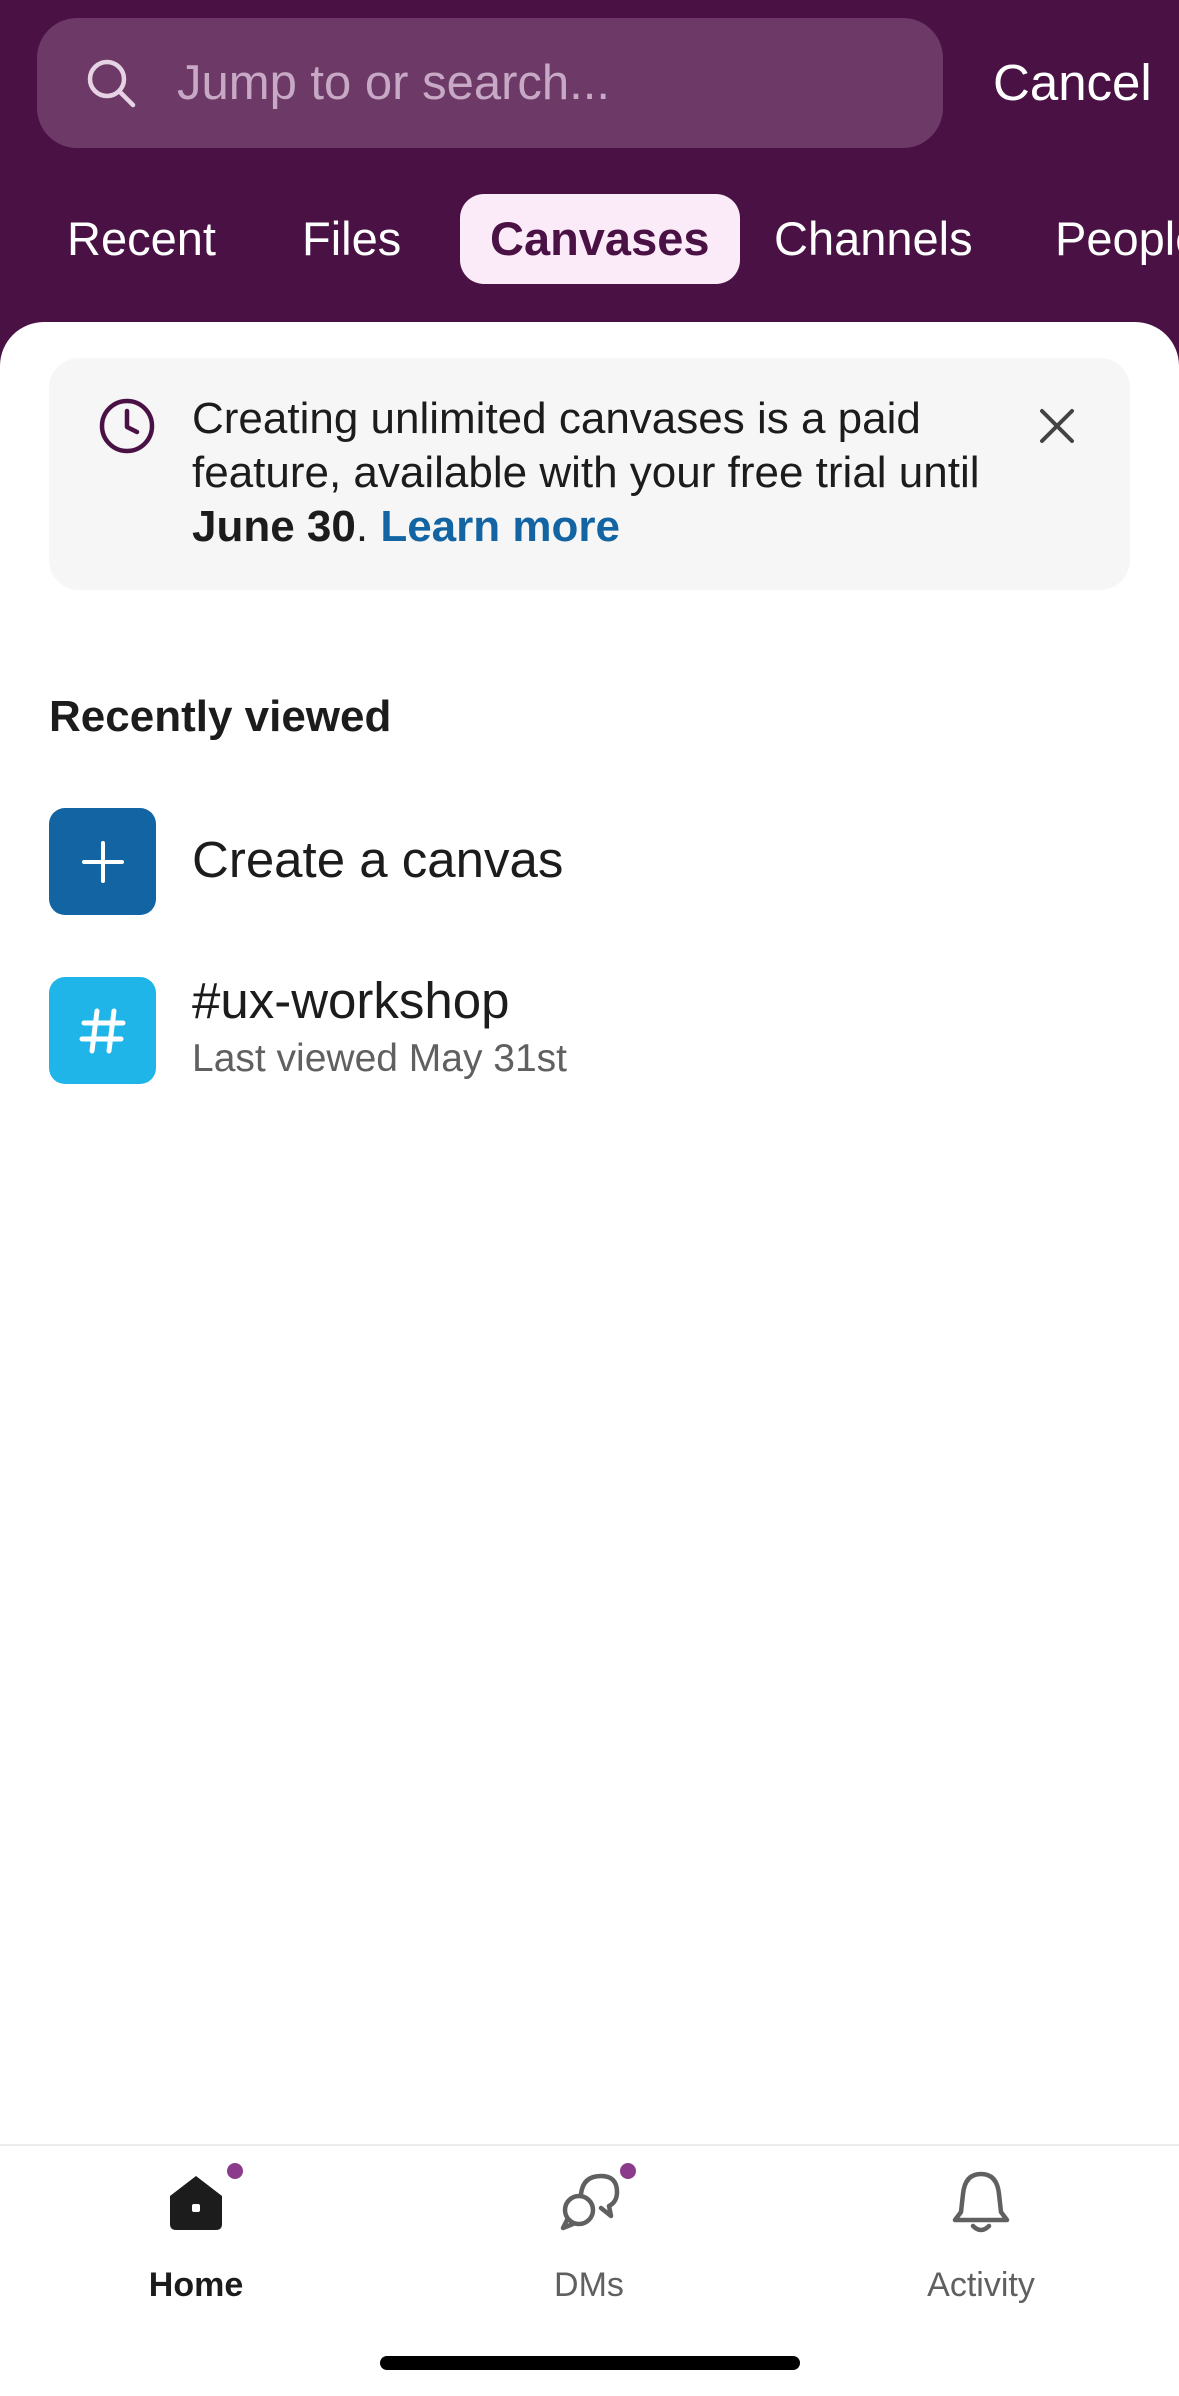  I want to click on home-badge, so click(235, 2171).